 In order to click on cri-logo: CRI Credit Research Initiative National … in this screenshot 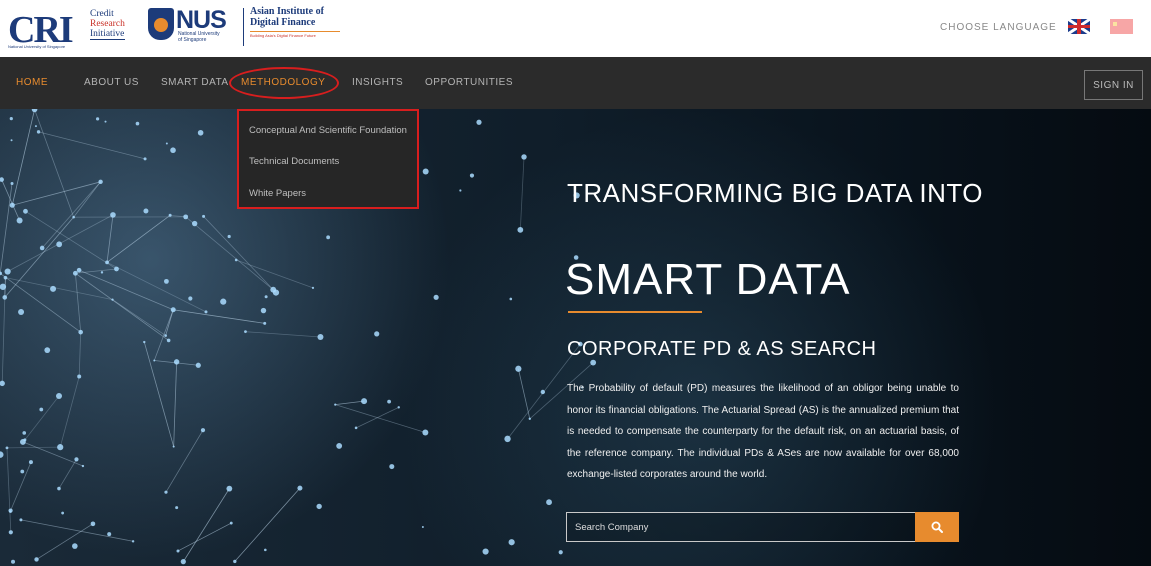, I will do `click(75, 28)`.